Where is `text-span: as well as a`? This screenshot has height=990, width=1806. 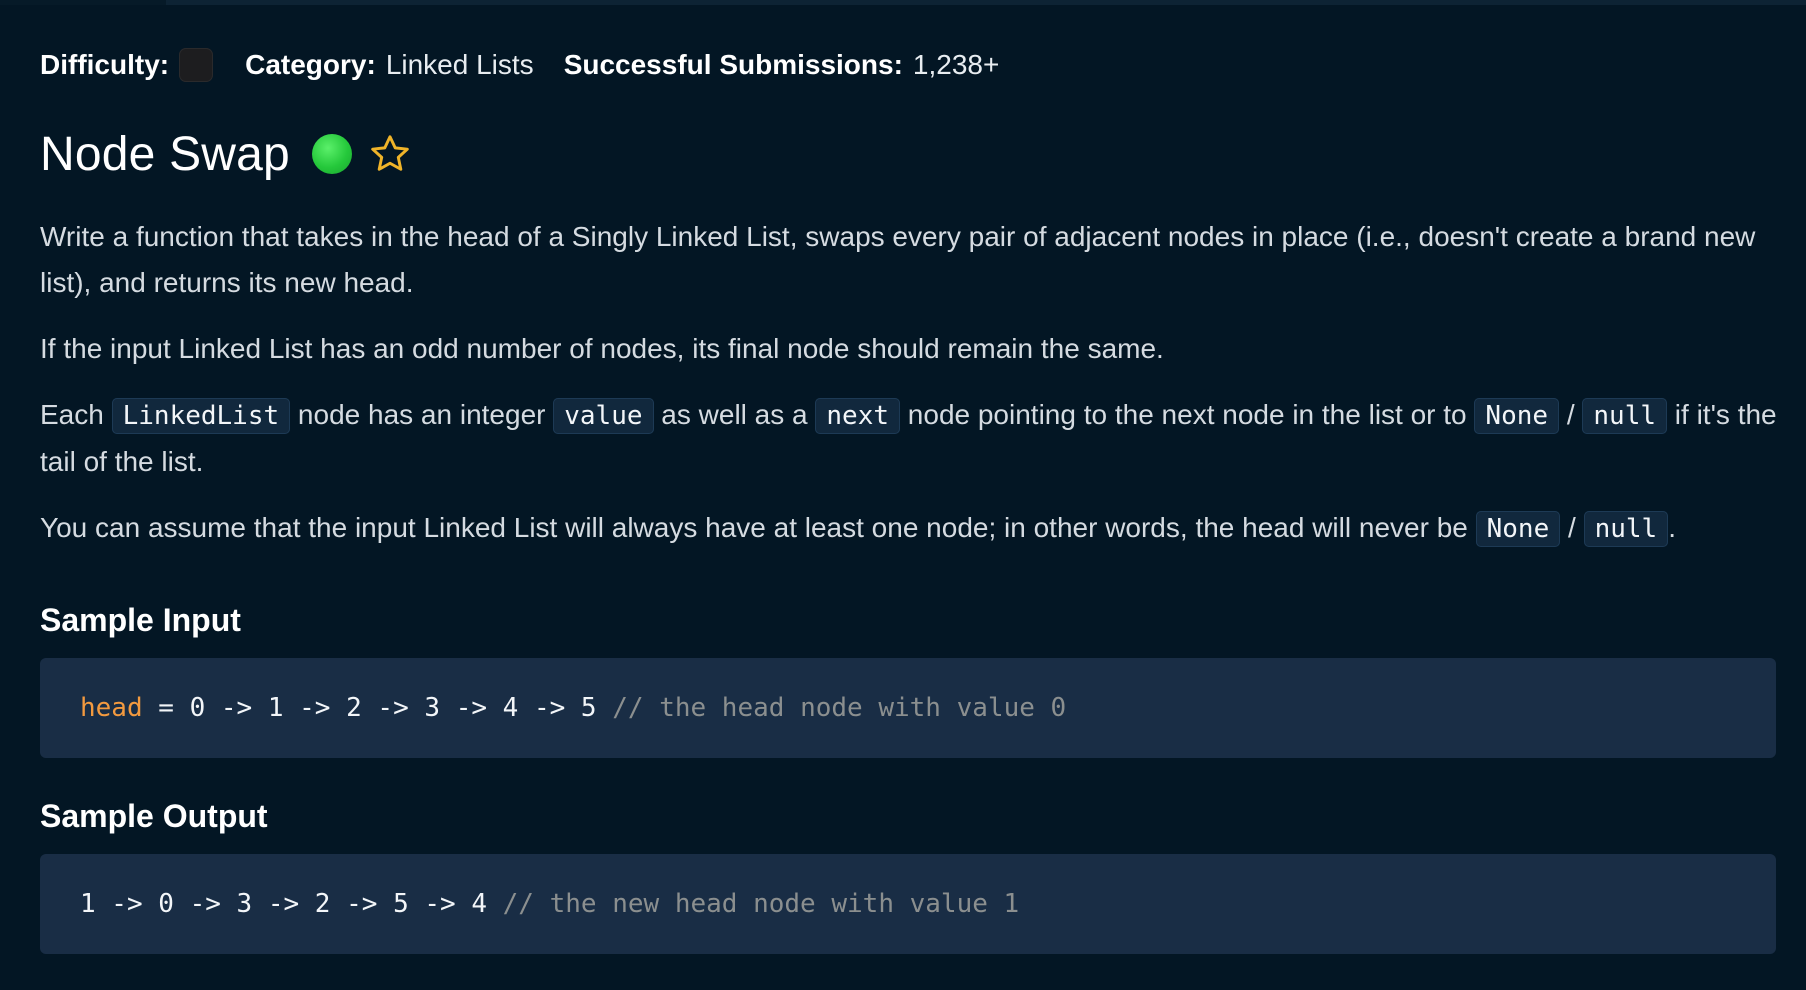 text-span: as well as a is located at coordinates (734, 414).